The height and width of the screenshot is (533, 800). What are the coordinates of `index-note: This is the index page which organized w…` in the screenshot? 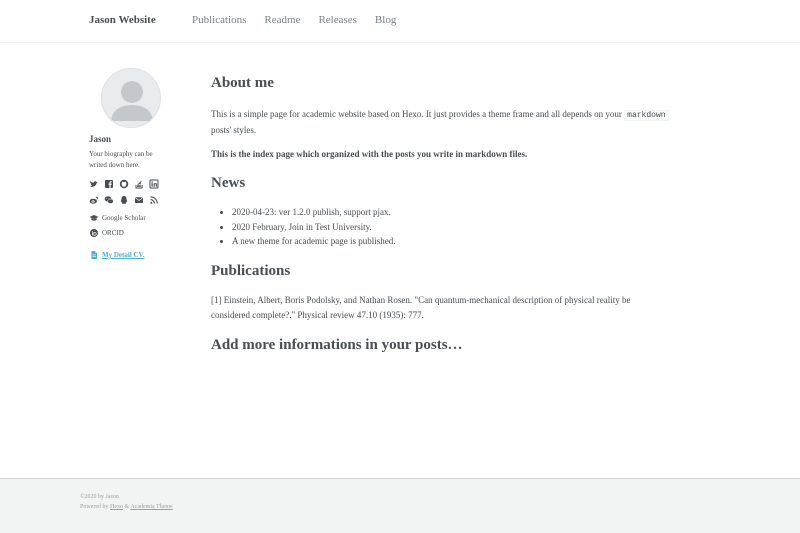 It's located at (369, 154).